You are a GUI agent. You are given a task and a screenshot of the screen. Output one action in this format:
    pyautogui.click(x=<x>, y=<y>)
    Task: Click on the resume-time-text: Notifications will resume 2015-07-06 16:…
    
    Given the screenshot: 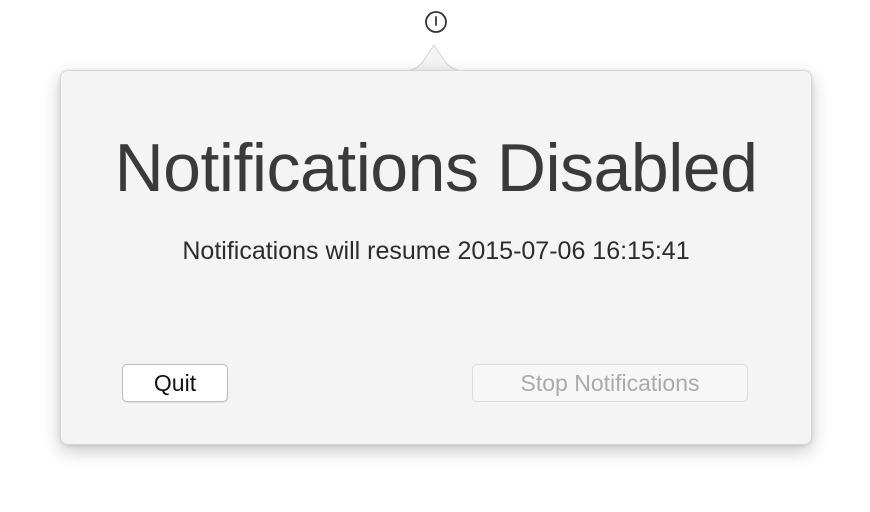 What is the action you would take?
    pyautogui.click(x=436, y=251)
    